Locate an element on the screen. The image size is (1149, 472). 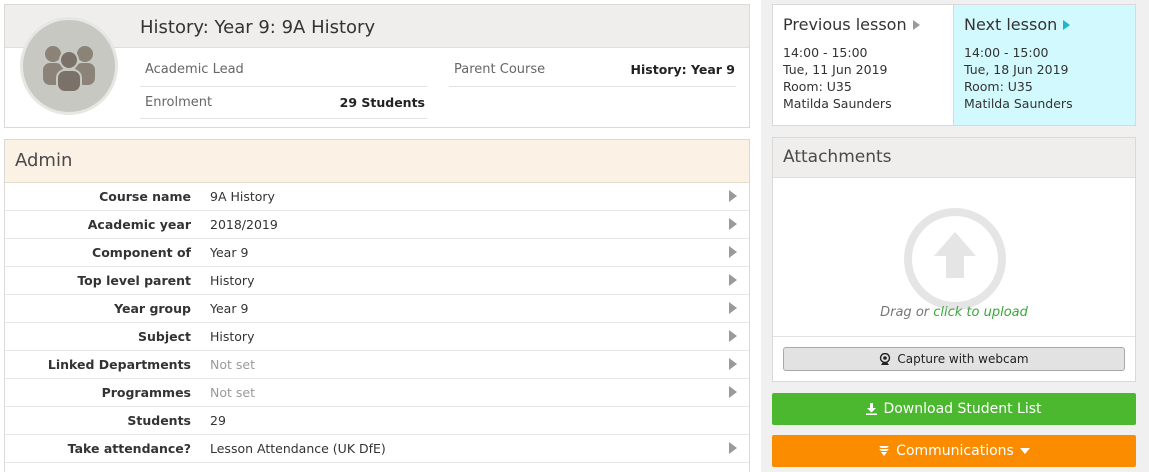
admin-row-label: Academic year is located at coordinates (139, 224).